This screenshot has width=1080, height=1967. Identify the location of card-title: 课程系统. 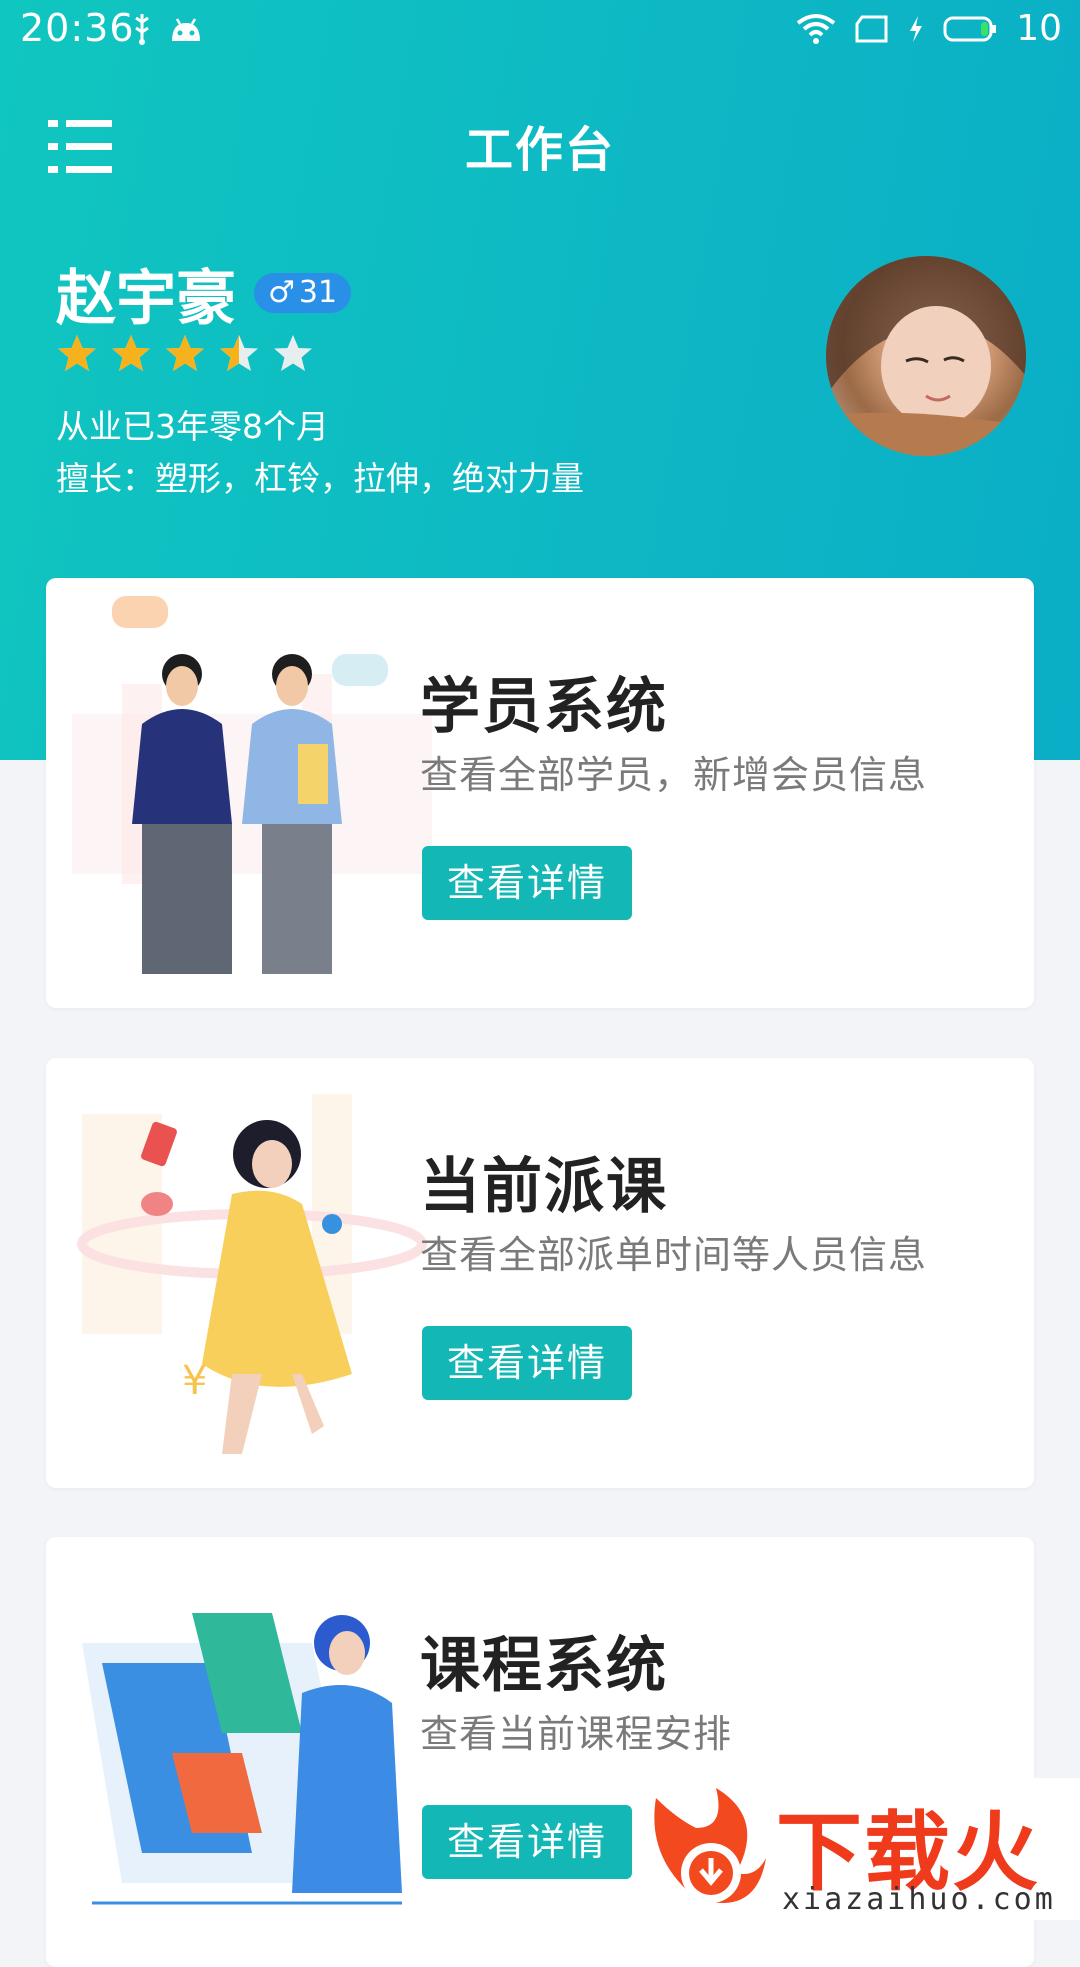
(544, 1666).